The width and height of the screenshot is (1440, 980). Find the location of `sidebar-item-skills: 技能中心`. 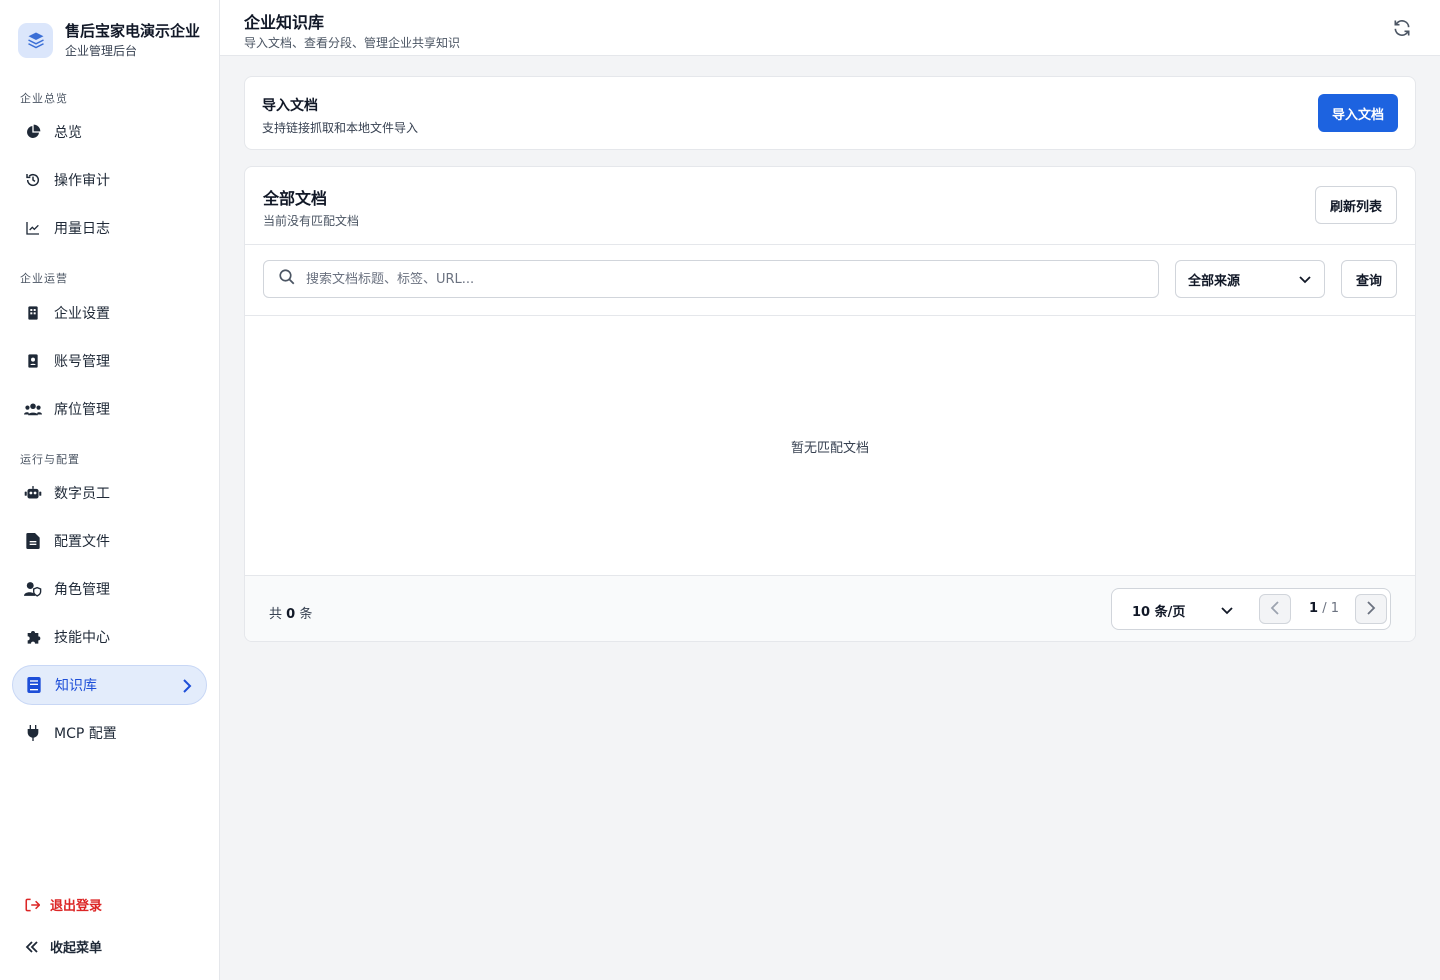

sidebar-item-skills: 技能中心 is located at coordinates (109, 637).